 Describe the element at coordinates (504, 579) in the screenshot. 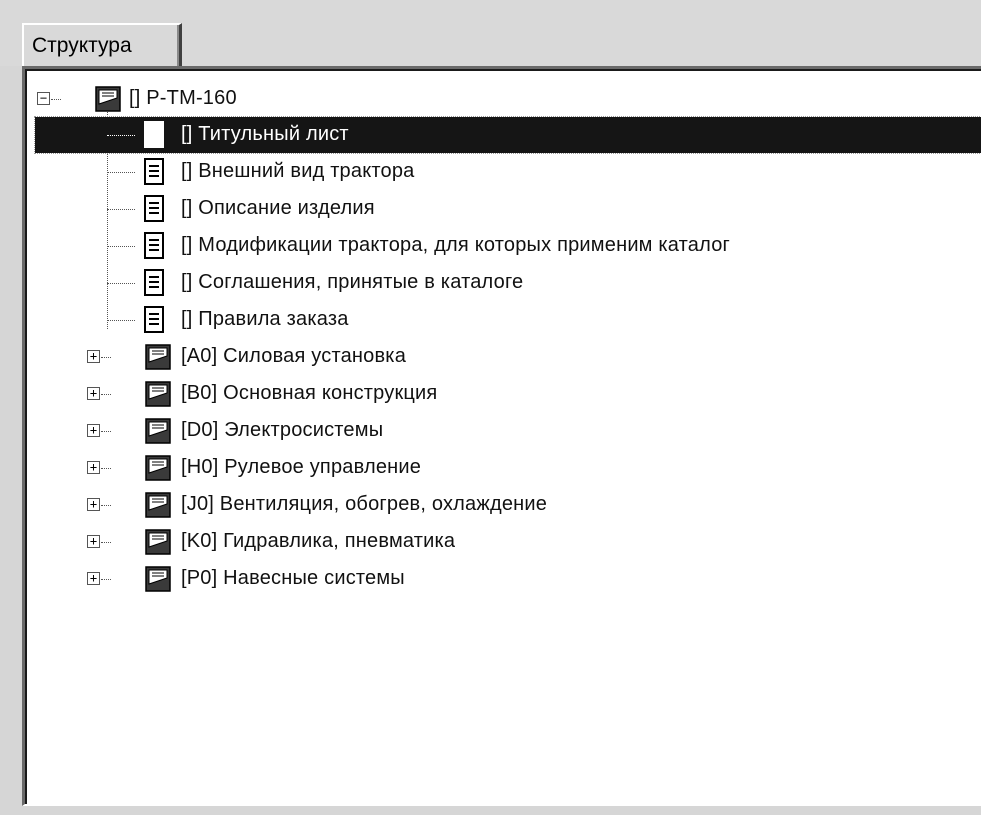

I see `tree-node: + [P0] Навесные системы` at that location.